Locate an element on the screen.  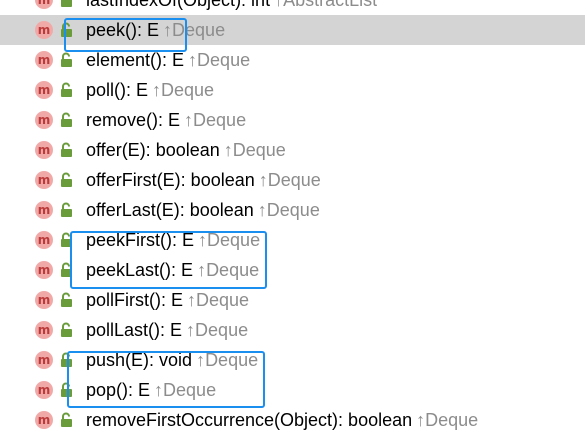
method-row: m offerFirst(E): boolean ↑Deque is located at coordinates (292, 180).